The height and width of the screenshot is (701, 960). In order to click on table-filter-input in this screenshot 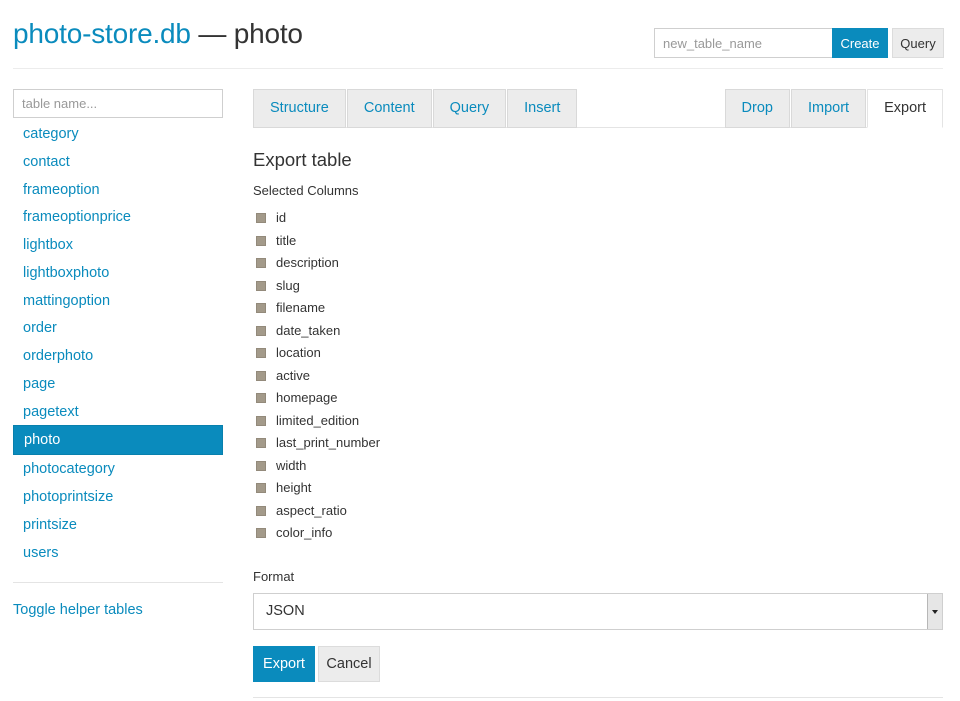, I will do `click(118, 103)`.